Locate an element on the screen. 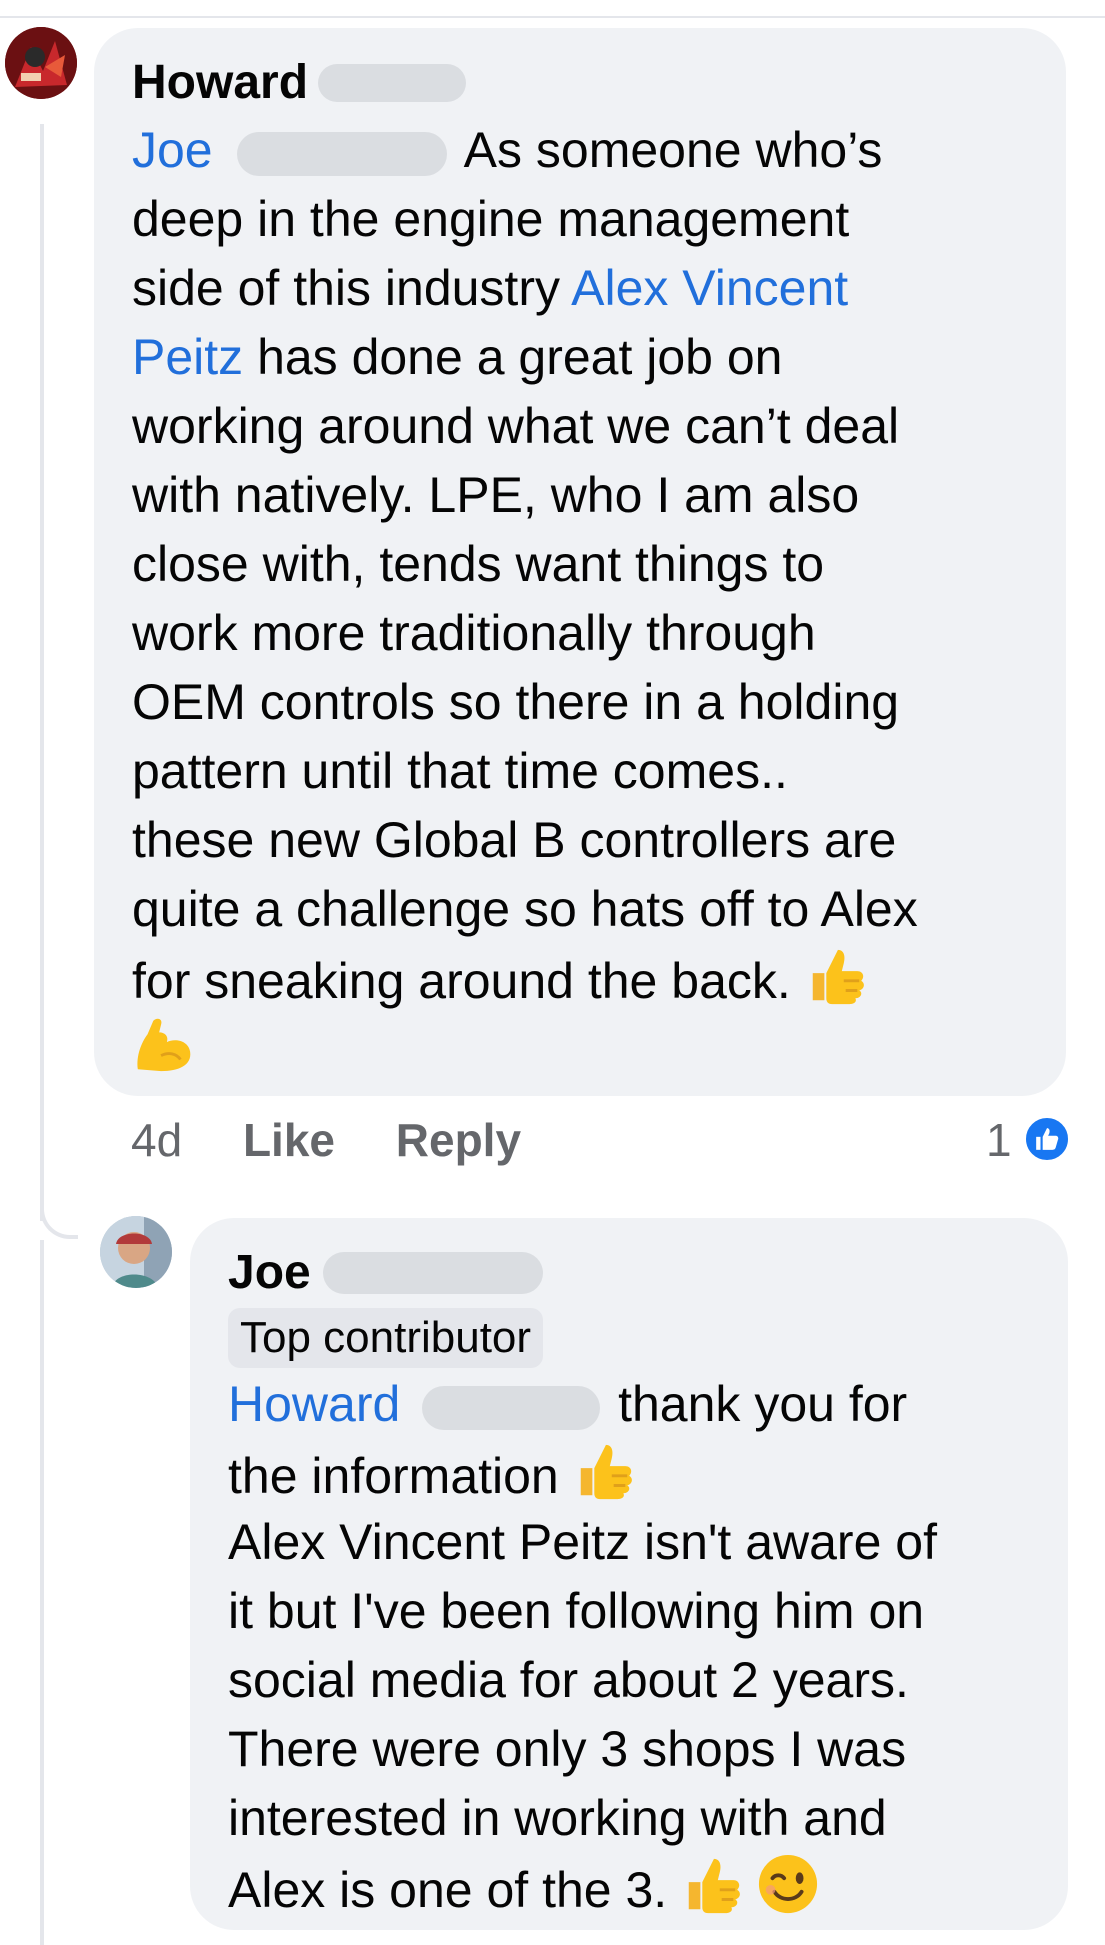  mention-link: Alex Vincent is located at coordinates (709, 288).